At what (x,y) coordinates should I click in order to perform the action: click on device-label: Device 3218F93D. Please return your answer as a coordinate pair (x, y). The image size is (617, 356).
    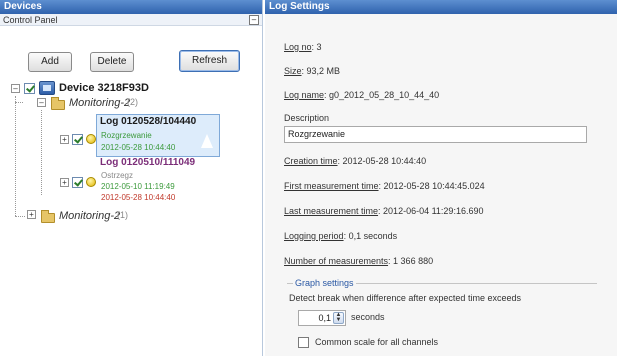
    Looking at the image, I should click on (104, 88).